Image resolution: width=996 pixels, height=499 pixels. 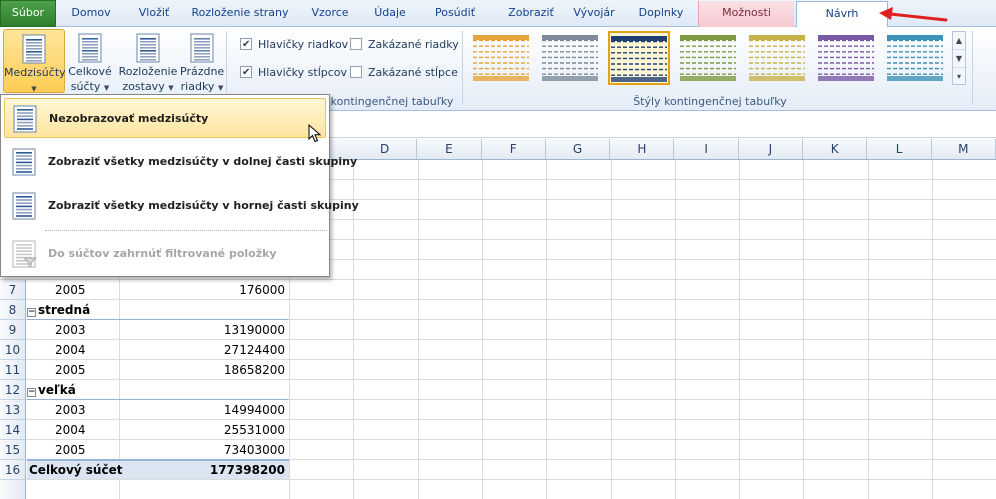 What do you see at coordinates (28, 13) in the screenshot?
I see `tab-0: Súbor` at bounding box center [28, 13].